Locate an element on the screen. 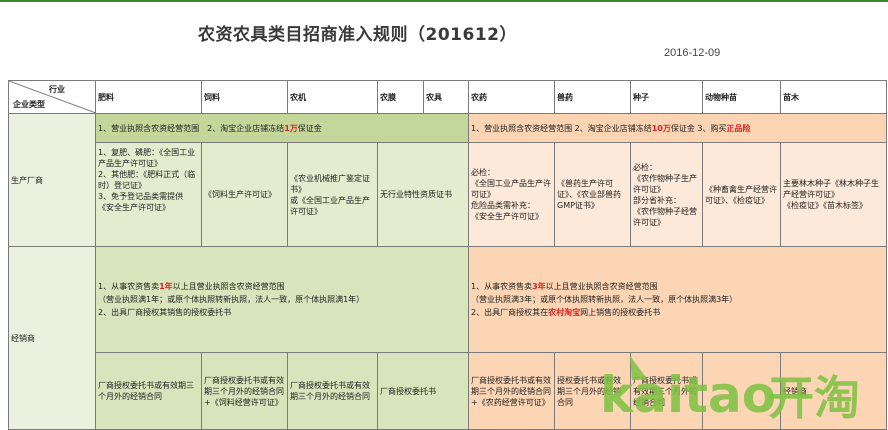 Image resolution: width=888 pixels, height=430 pixels. col-pesticide: 农药 is located at coordinates (511, 97).